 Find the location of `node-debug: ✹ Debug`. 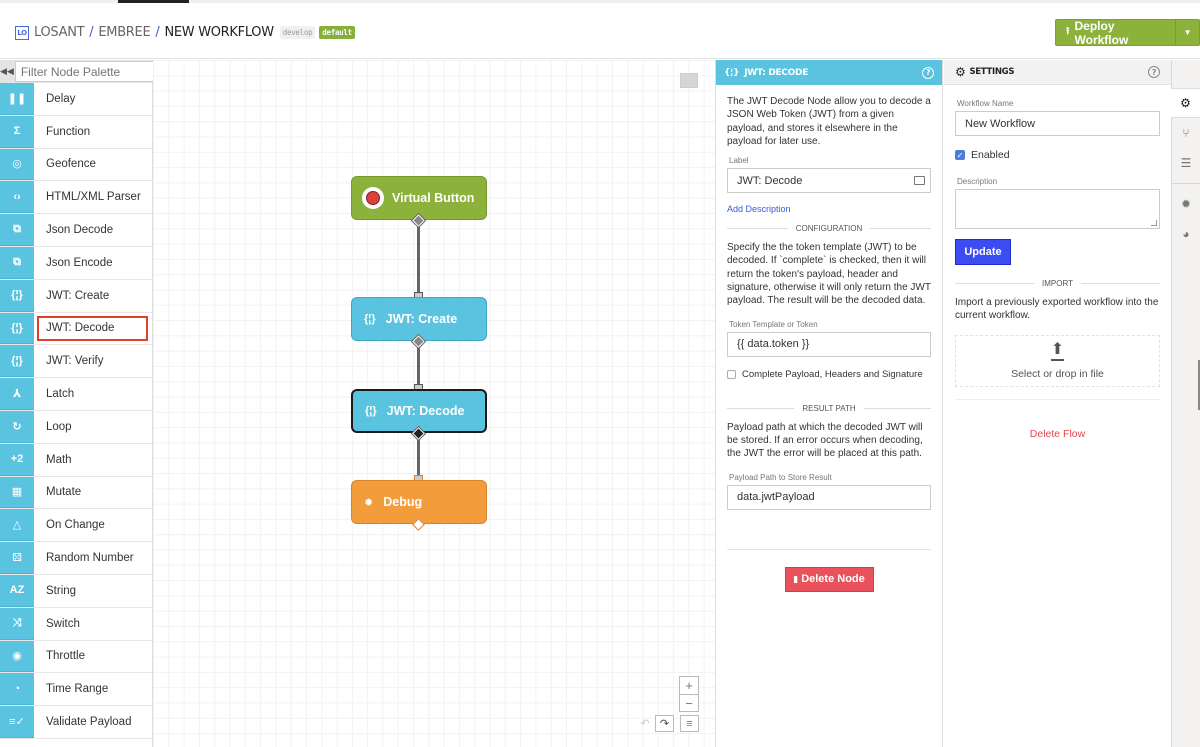

node-debug: ✹ Debug is located at coordinates (419, 502).